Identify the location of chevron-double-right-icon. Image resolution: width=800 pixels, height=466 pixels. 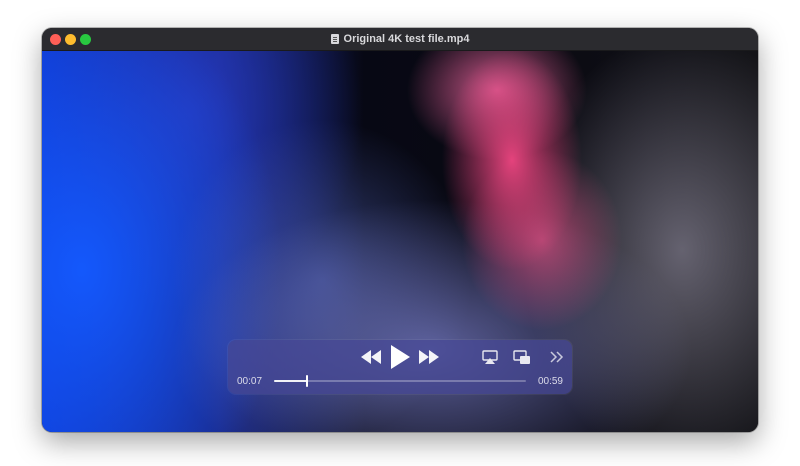
(557, 357).